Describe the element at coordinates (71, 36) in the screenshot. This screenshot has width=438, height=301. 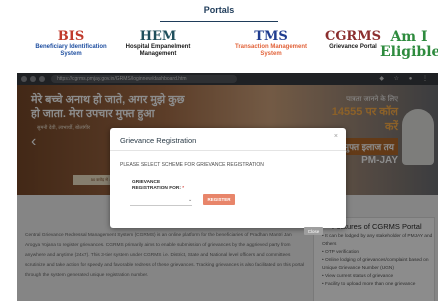
I see `portal-bis-abbr: BIS` at that location.